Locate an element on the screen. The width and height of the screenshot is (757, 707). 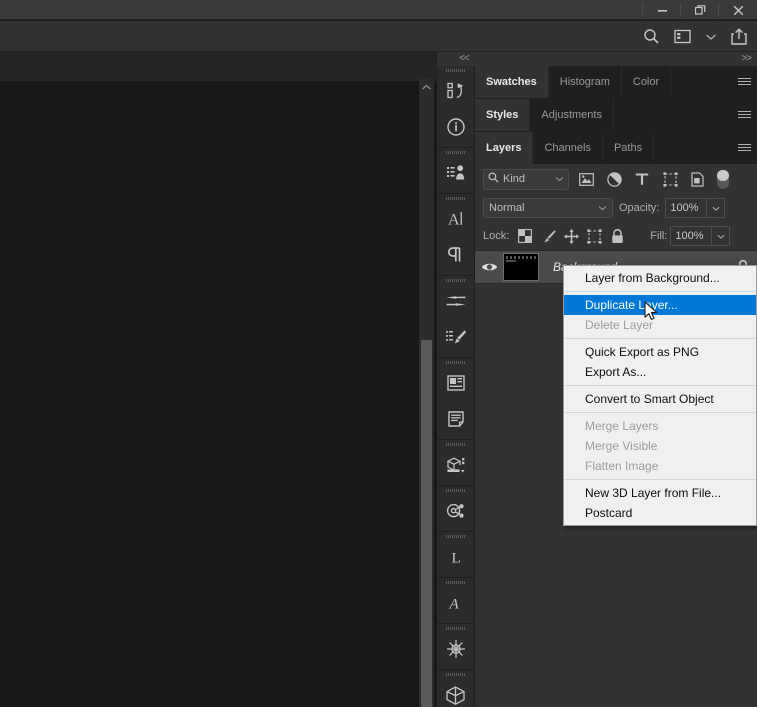
lock-position-icon is located at coordinates (571, 236).